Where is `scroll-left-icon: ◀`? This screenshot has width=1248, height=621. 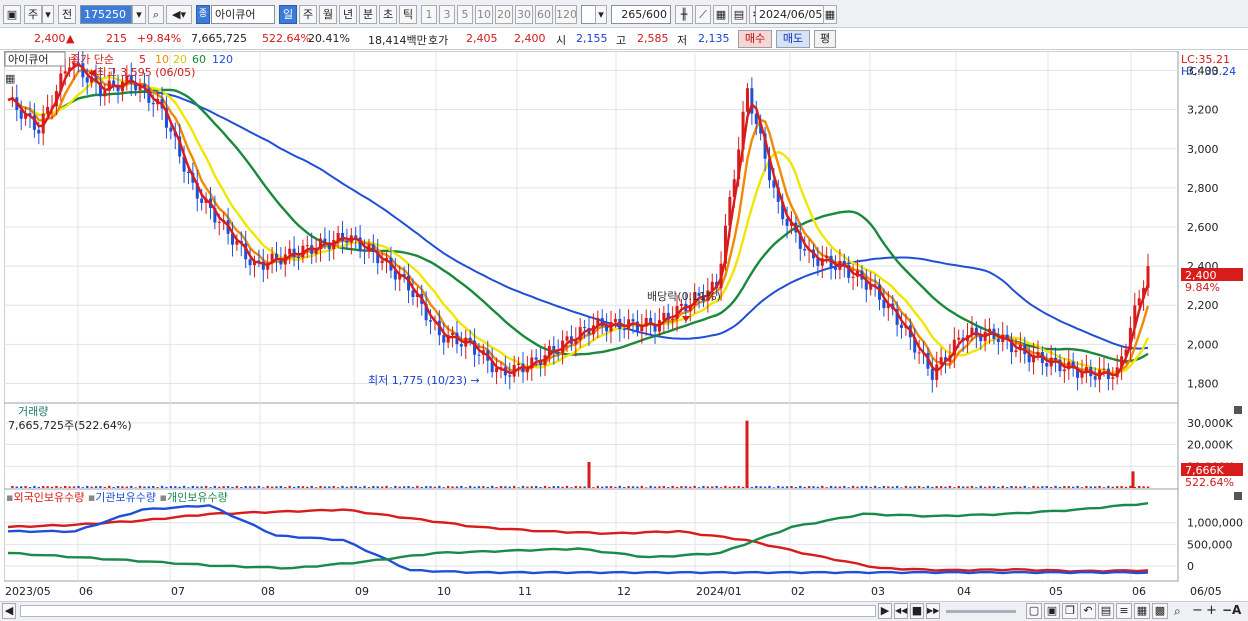
scroll-left-icon: ◀ is located at coordinates (9, 611).